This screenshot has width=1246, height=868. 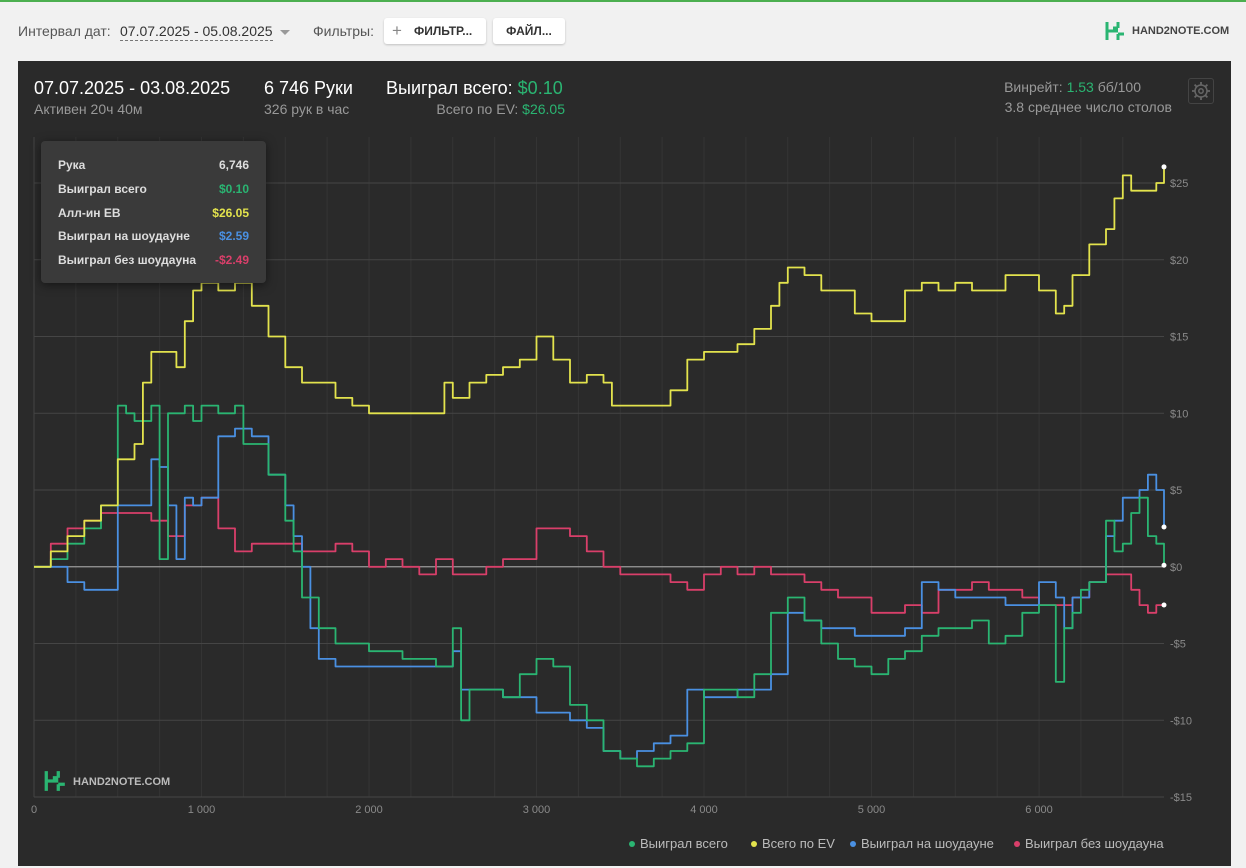 What do you see at coordinates (704, 810) in the screenshot?
I see `x-tick-label: 4 000` at bounding box center [704, 810].